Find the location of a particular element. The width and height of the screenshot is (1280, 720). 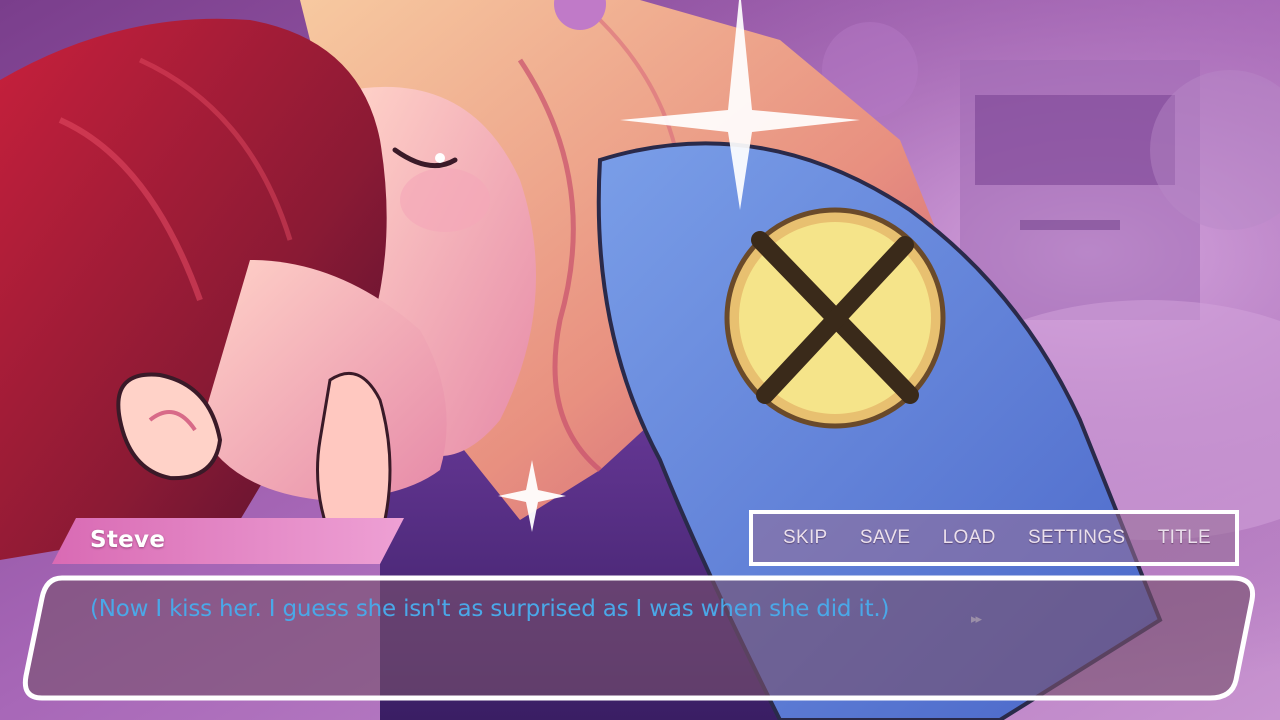

speaker-name: Steve is located at coordinates (128, 540).